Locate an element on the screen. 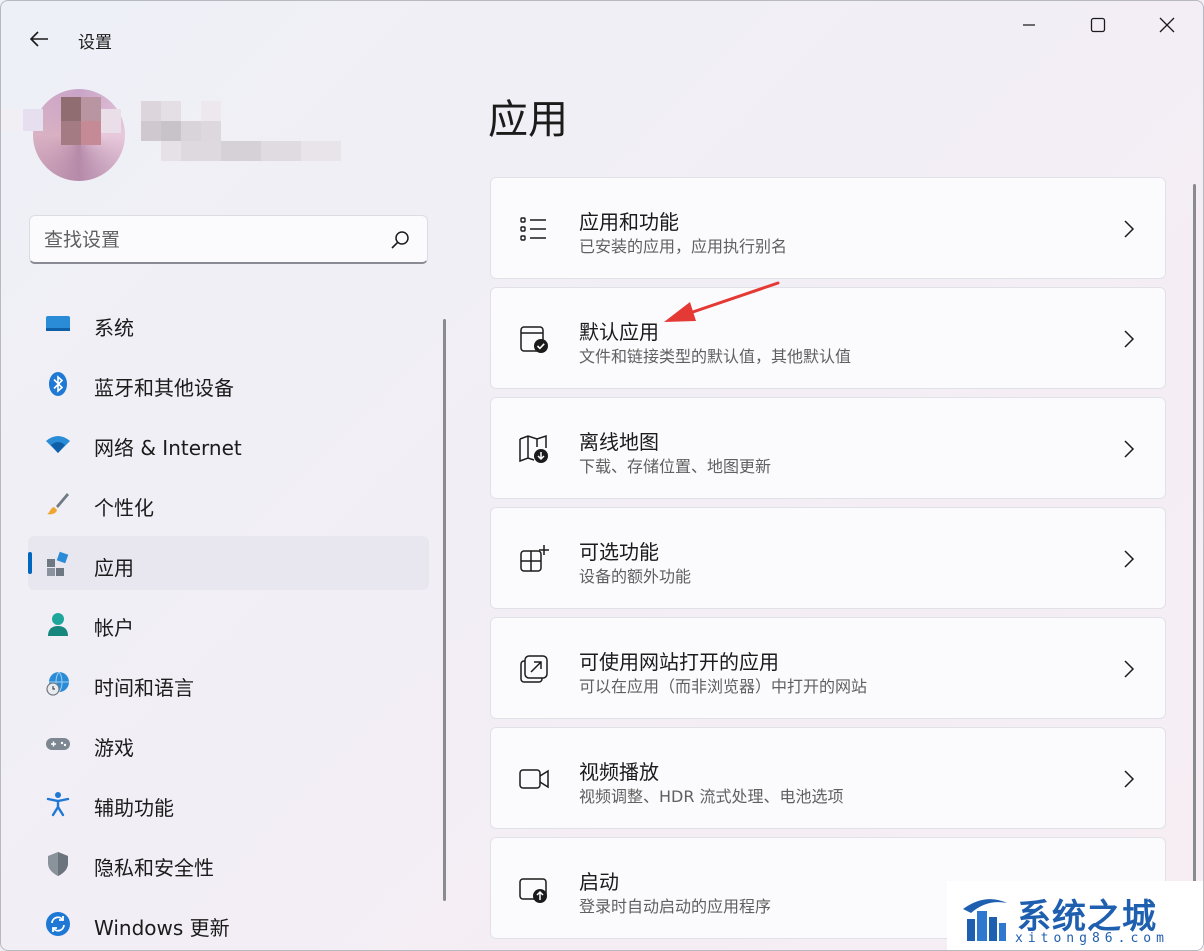  sidebar-item-label: 个性化 is located at coordinates (124, 508).